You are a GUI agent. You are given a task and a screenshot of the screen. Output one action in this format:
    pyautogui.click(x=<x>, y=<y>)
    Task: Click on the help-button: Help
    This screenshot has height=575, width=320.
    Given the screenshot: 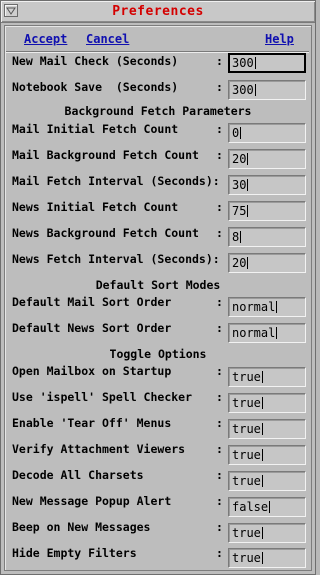 What is the action you would take?
    pyautogui.click(x=279, y=39)
    